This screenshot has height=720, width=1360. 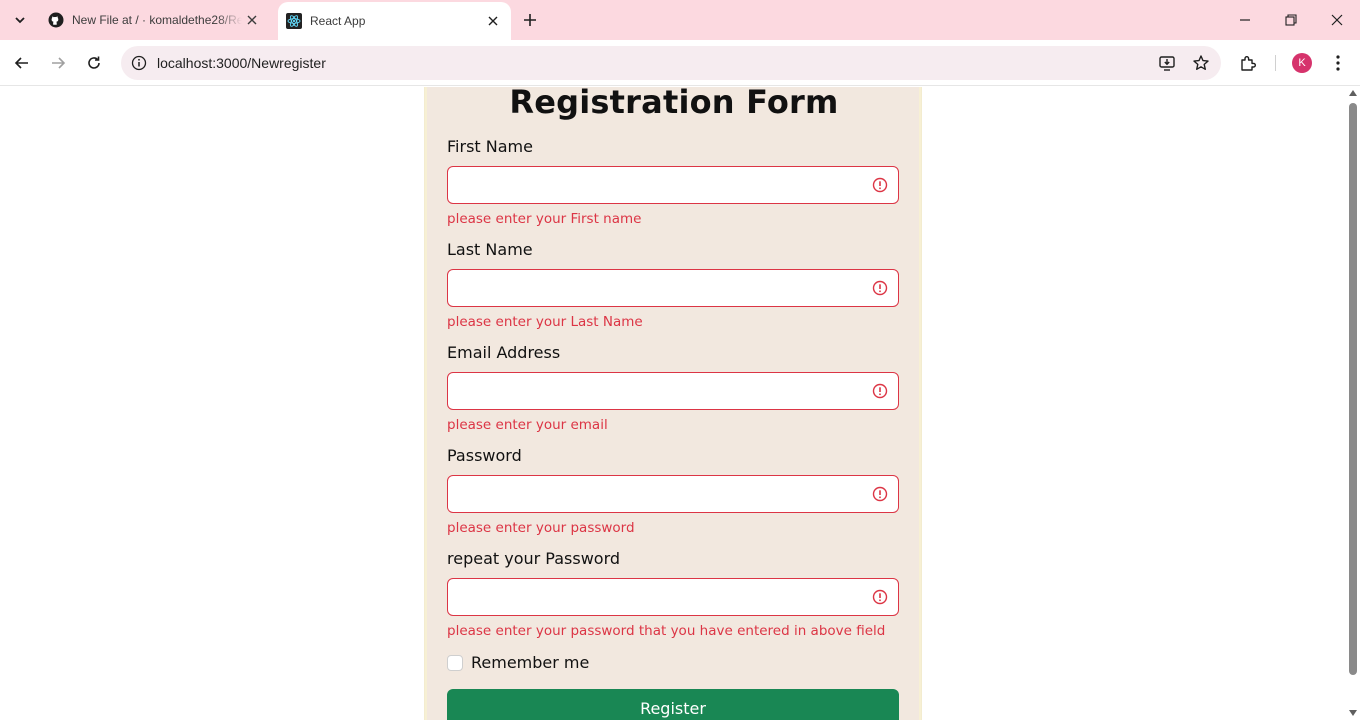 What do you see at coordinates (544, 219) in the screenshot?
I see `first-name-error: please enter your First name` at bounding box center [544, 219].